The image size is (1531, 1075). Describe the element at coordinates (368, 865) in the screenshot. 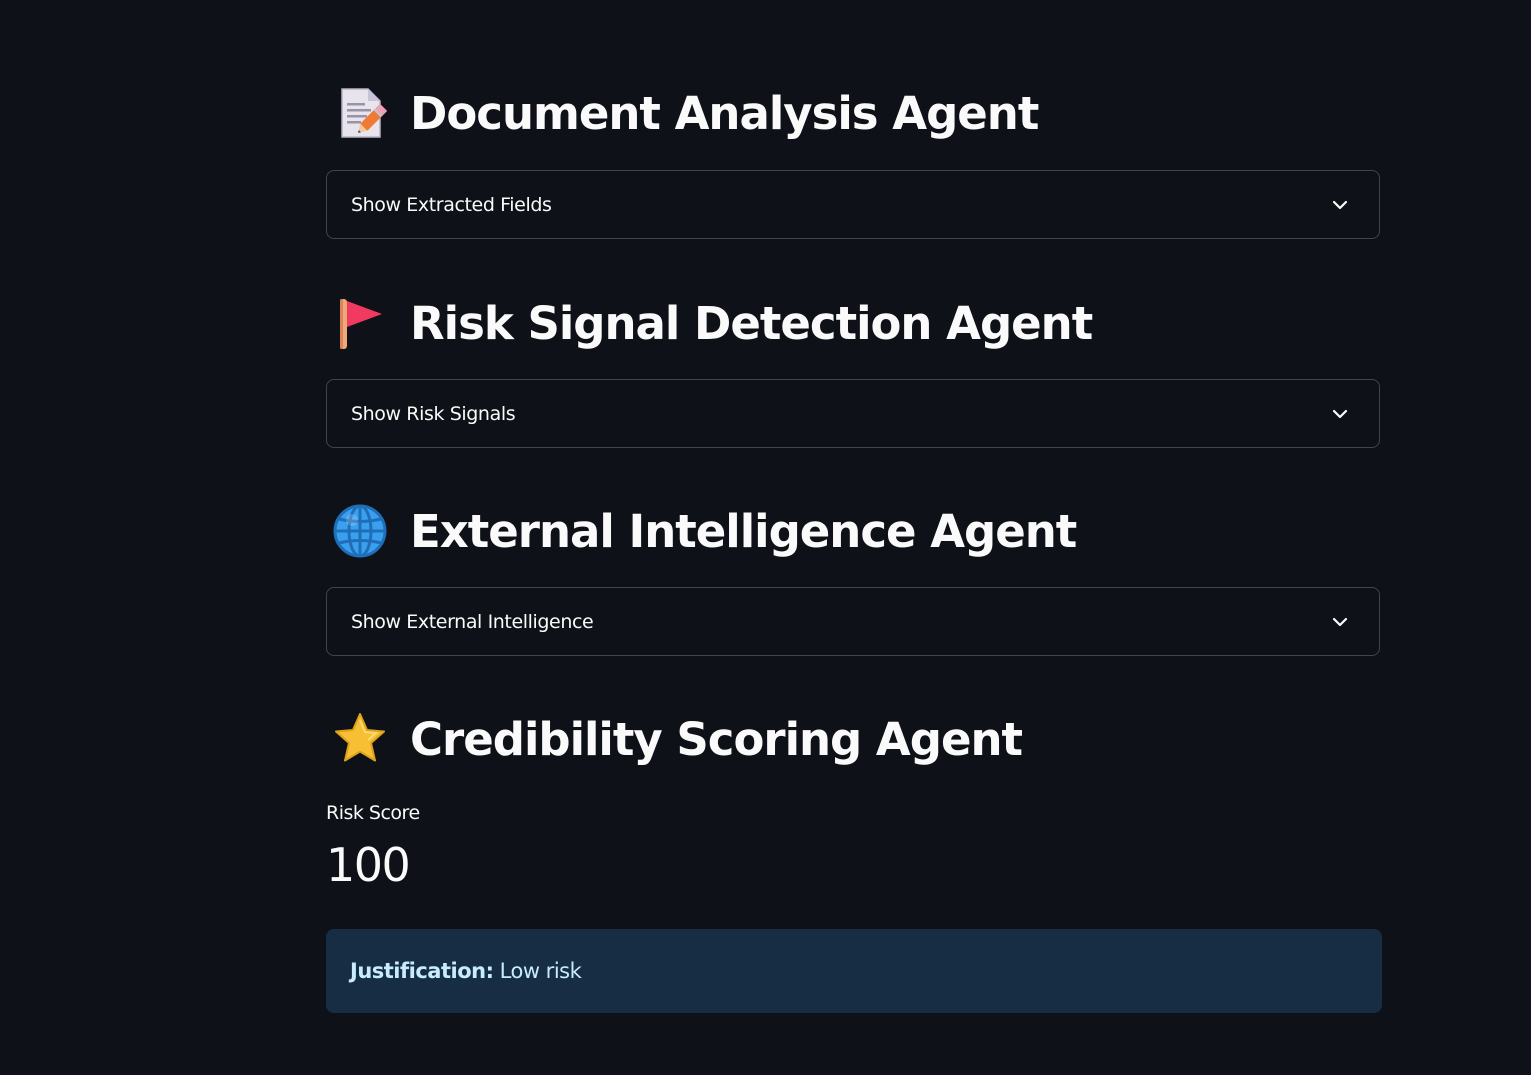

I see `risk-score-value: 100` at that location.